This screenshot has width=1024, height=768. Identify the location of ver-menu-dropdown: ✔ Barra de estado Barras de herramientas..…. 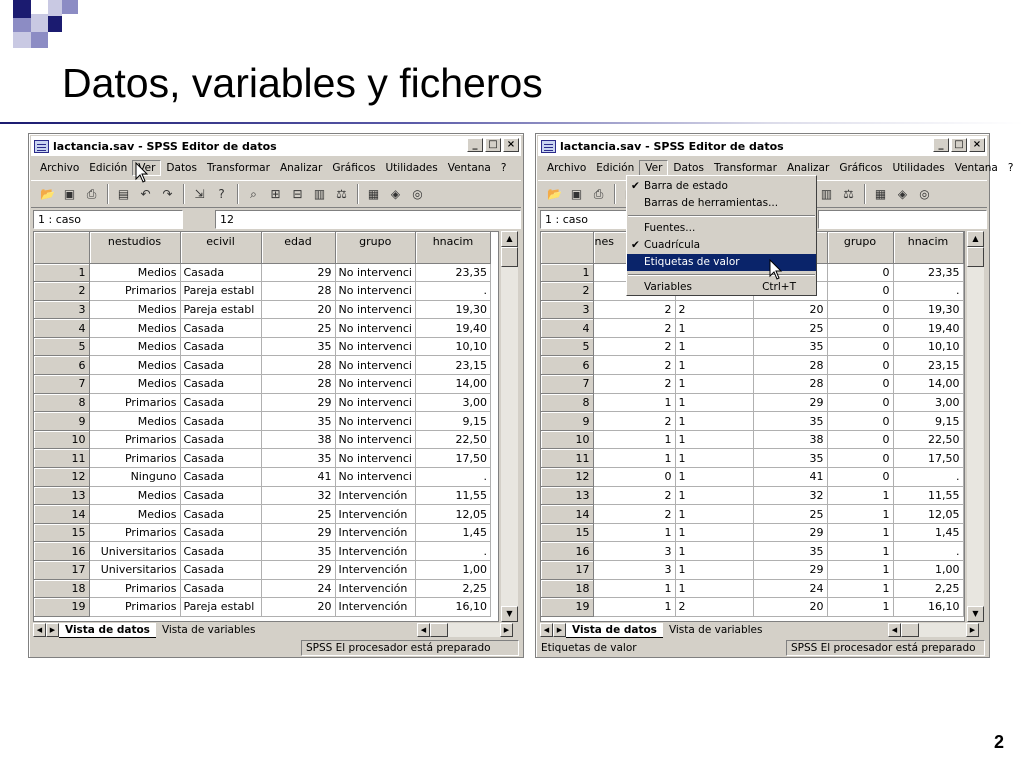
(721, 235).